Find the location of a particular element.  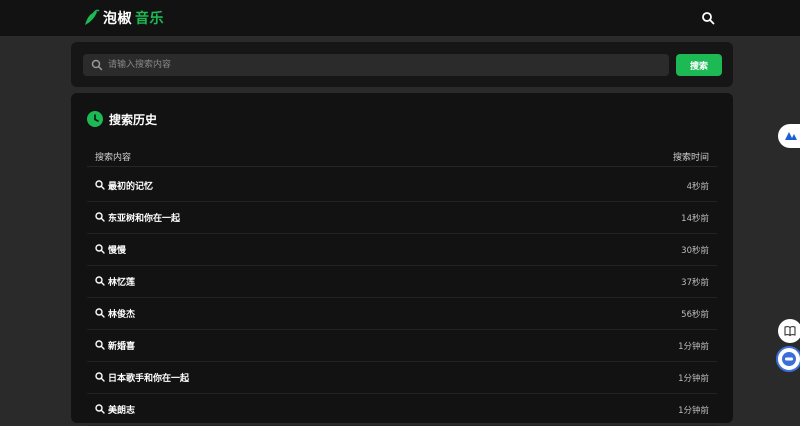

column-header-time: 搜索时间 is located at coordinates (690, 158).